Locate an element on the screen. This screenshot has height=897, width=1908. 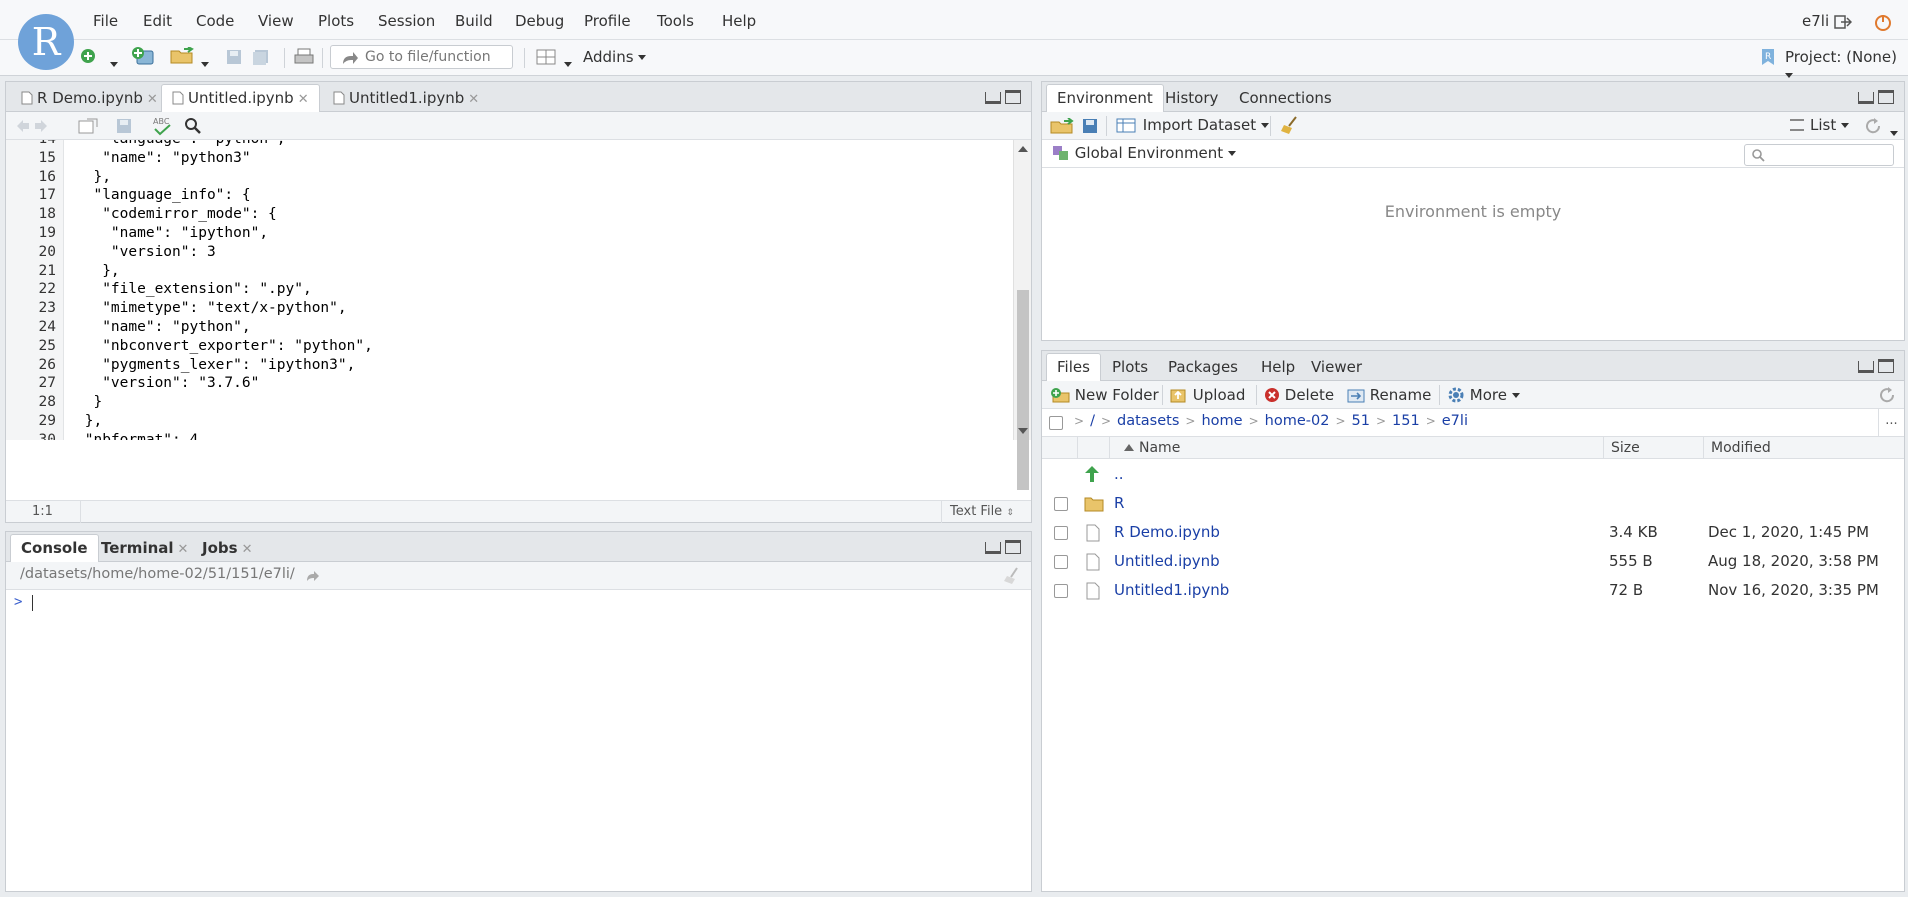
menu-file: File is located at coordinates (105, 21).